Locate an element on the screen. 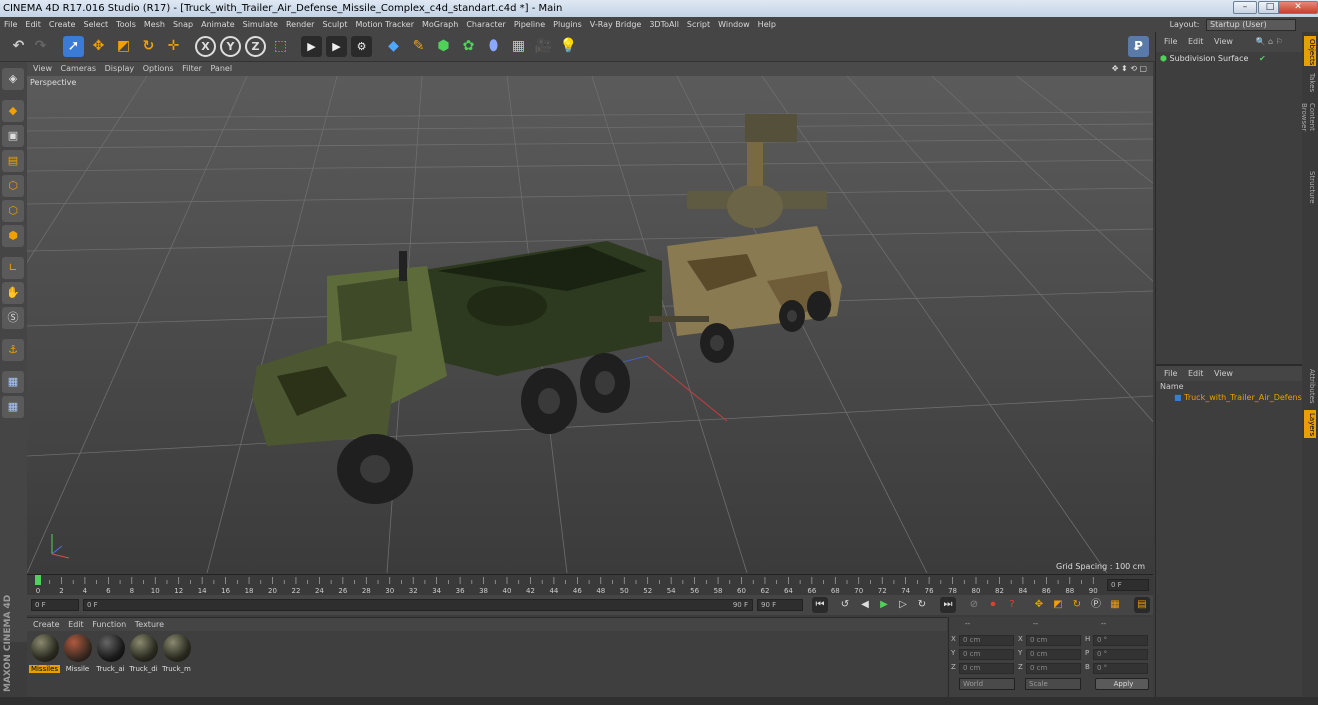  menu-file: File is located at coordinates (10, 24).